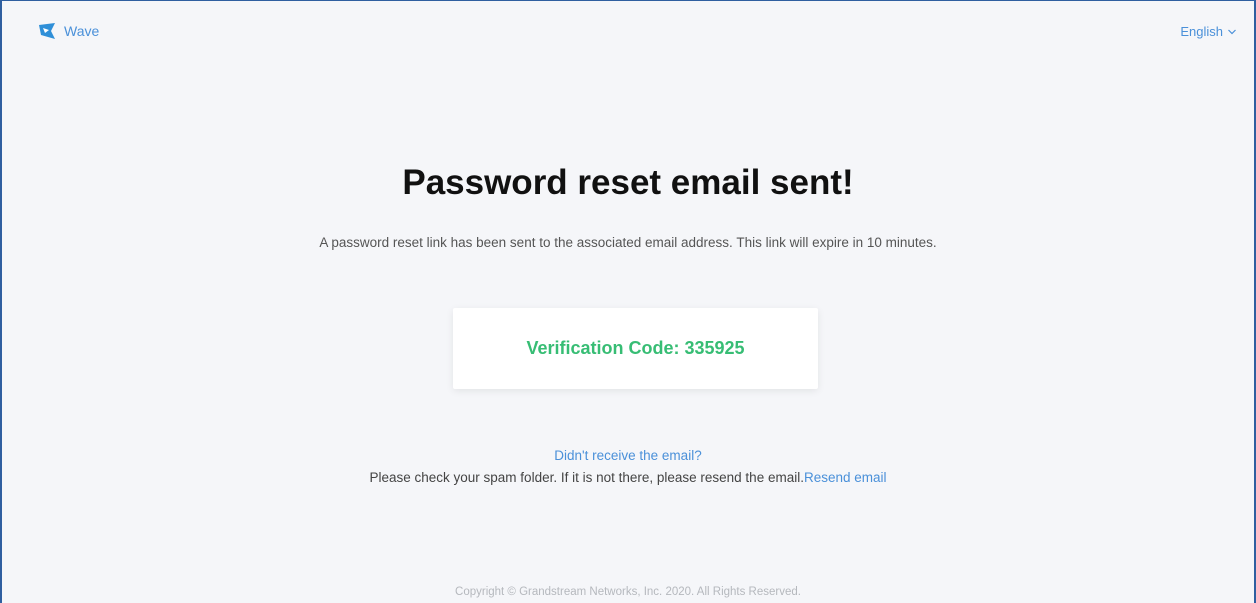 The image size is (1256, 603). I want to click on language-label: English, so click(1201, 31).